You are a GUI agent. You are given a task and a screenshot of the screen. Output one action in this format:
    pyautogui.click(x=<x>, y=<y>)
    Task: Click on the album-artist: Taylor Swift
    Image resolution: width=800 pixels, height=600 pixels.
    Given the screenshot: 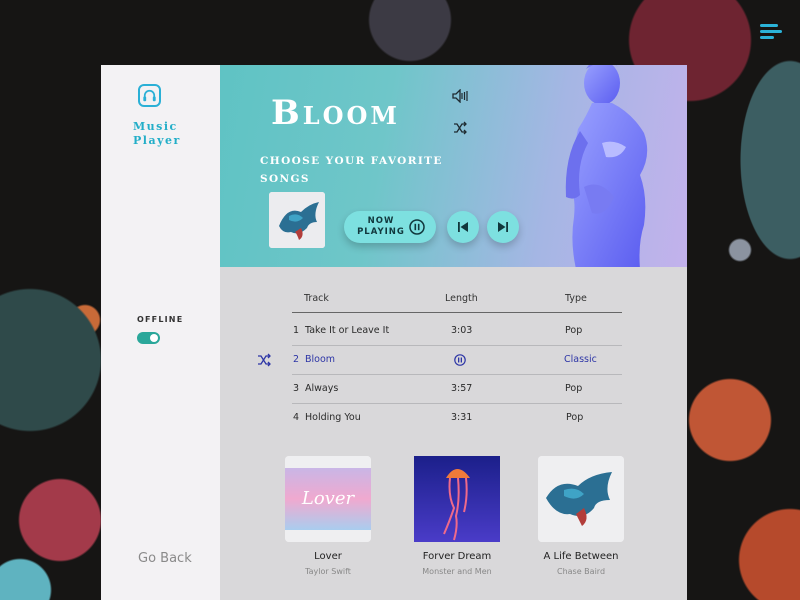 What is the action you would take?
    pyautogui.click(x=328, y=571)
    